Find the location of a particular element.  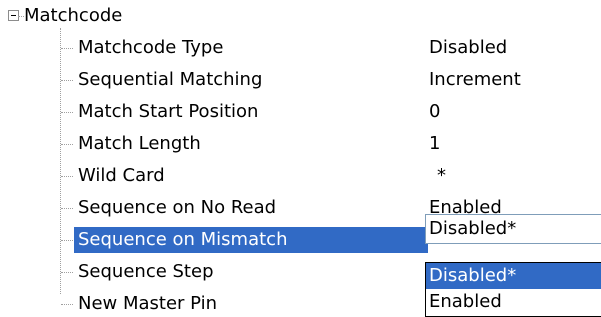

dropdown-option-enabled: Enabled is located at coordinates (513, 302).